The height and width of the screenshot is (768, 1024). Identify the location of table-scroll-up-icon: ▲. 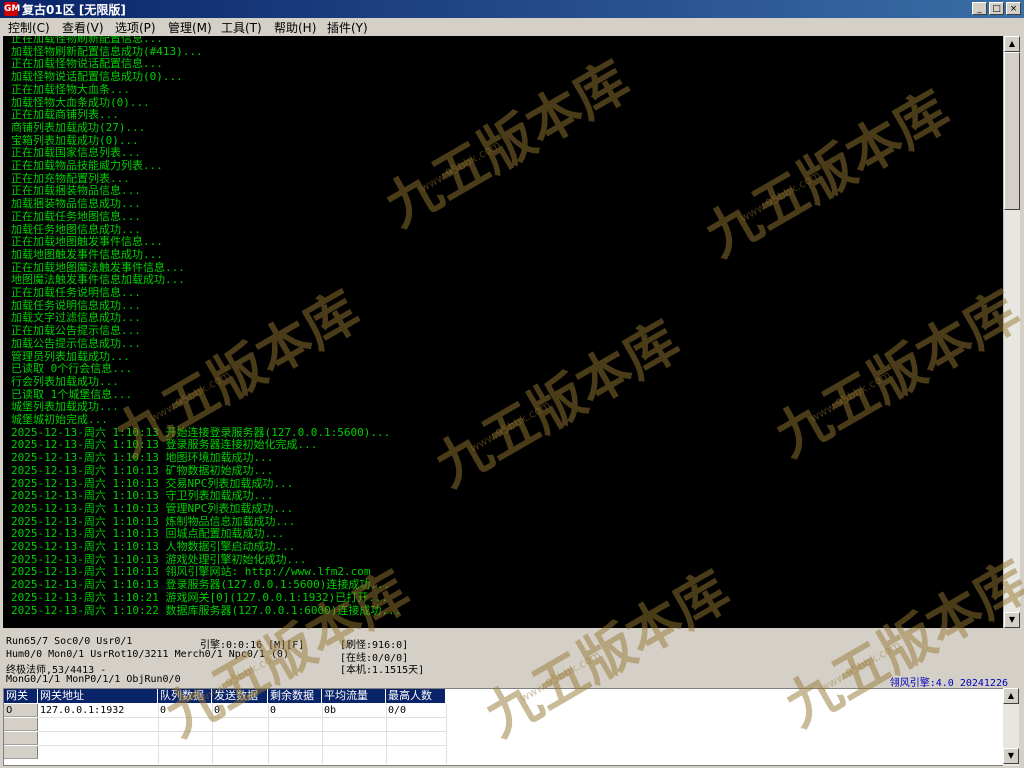
(1011, 696).